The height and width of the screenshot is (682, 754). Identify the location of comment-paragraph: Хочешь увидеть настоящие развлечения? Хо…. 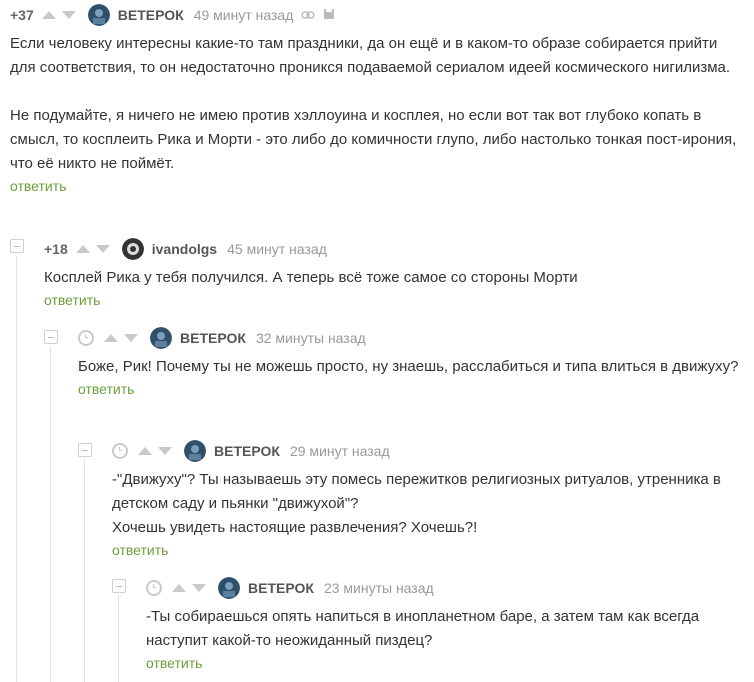
(295, 527).